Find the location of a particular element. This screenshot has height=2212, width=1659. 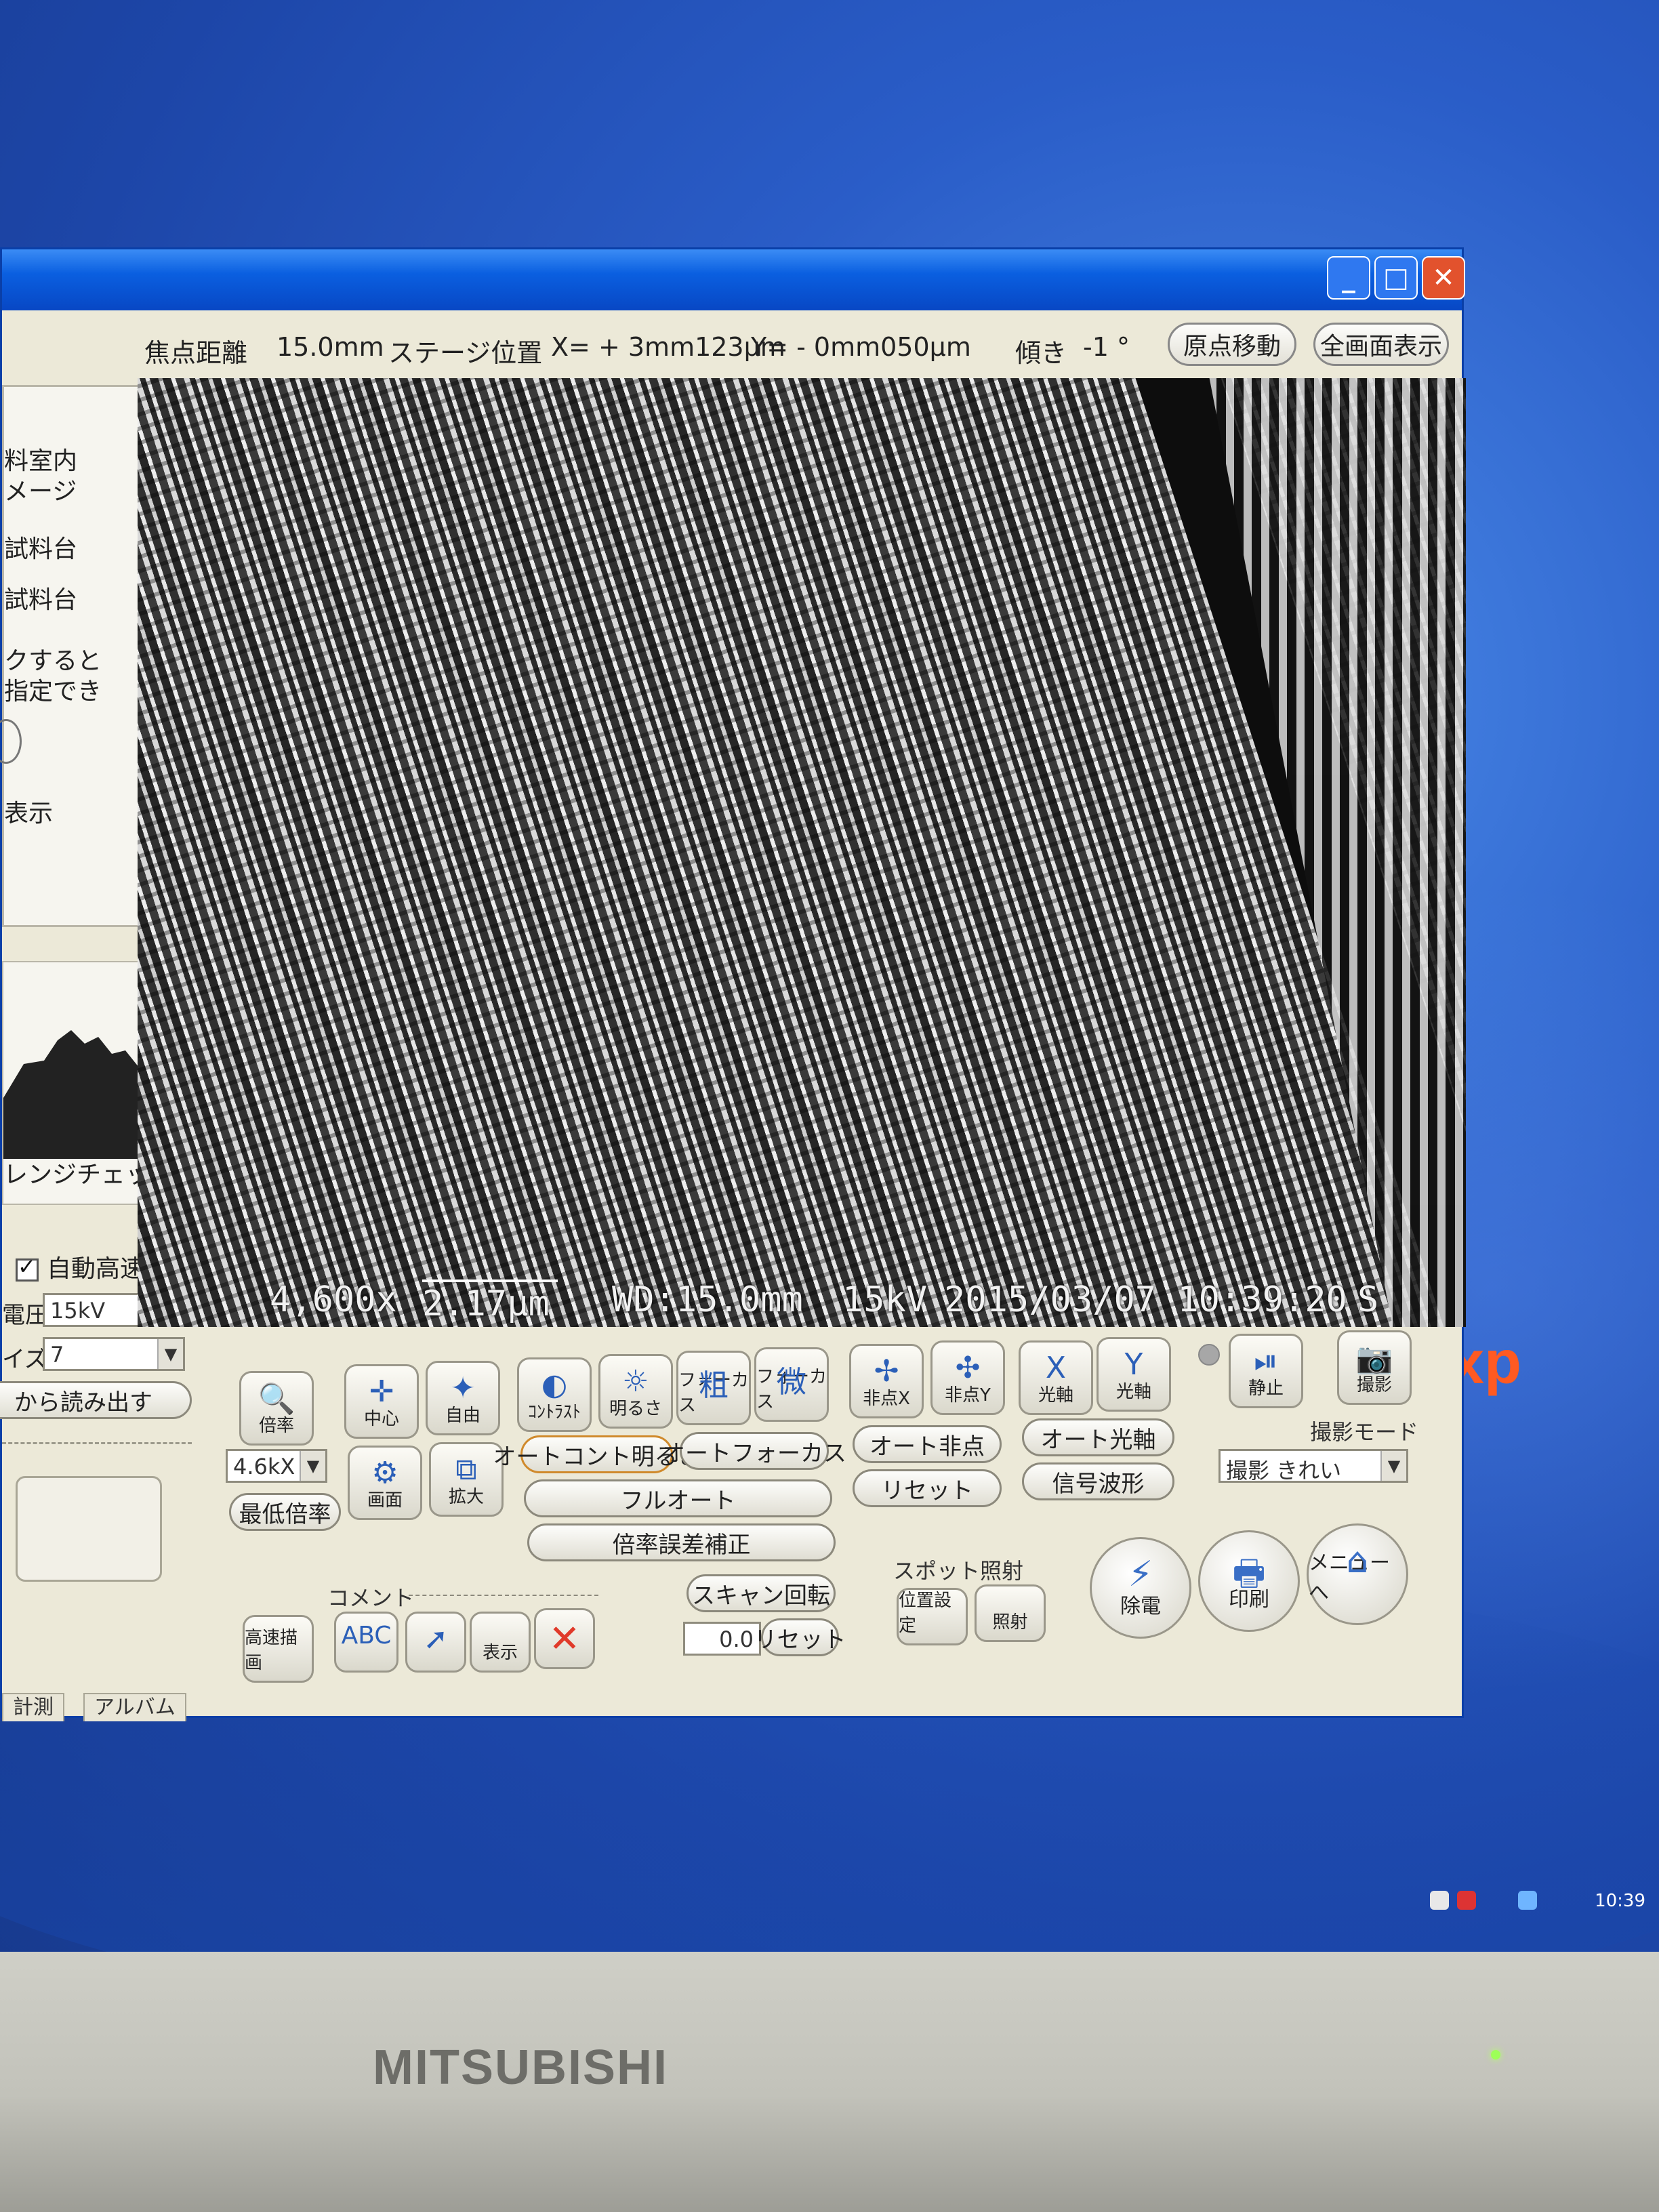

comment-delete-button: ✕ is located at coordinates (564, 1638).